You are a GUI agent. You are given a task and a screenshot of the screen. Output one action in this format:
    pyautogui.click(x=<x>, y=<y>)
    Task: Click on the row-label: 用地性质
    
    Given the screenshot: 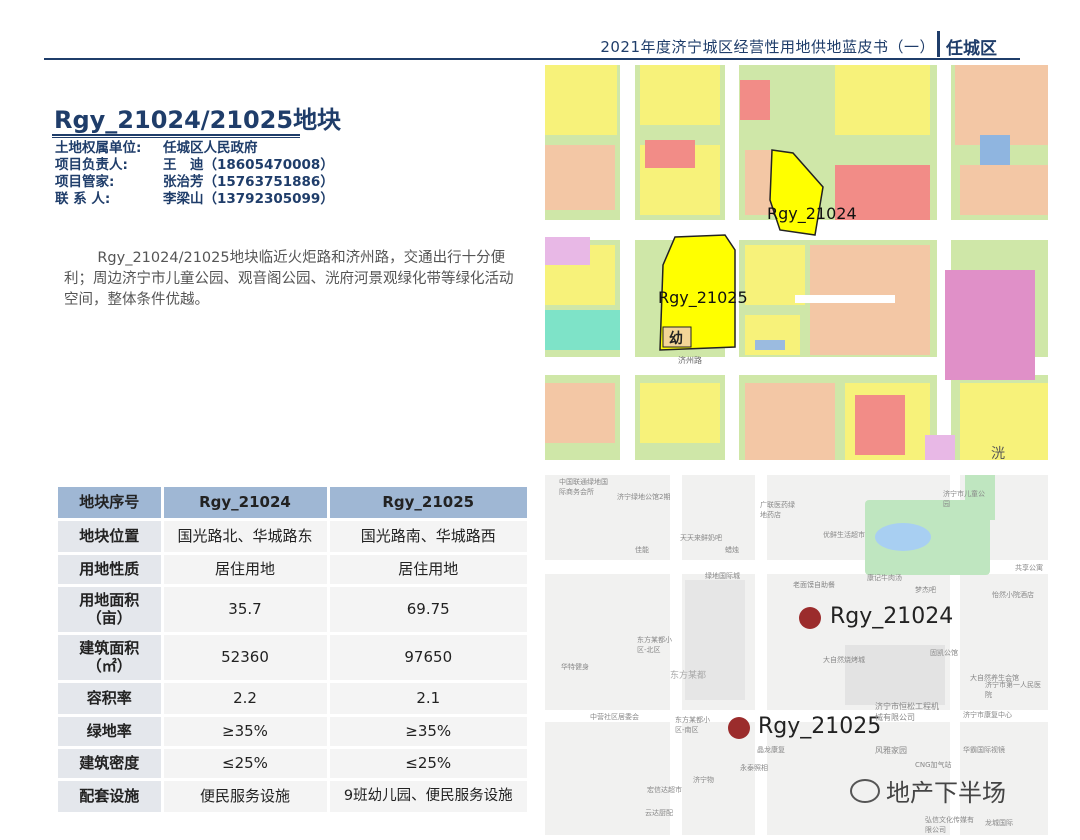 What is the action you would take?
    pyautogui.click(x=111, y=570)
    